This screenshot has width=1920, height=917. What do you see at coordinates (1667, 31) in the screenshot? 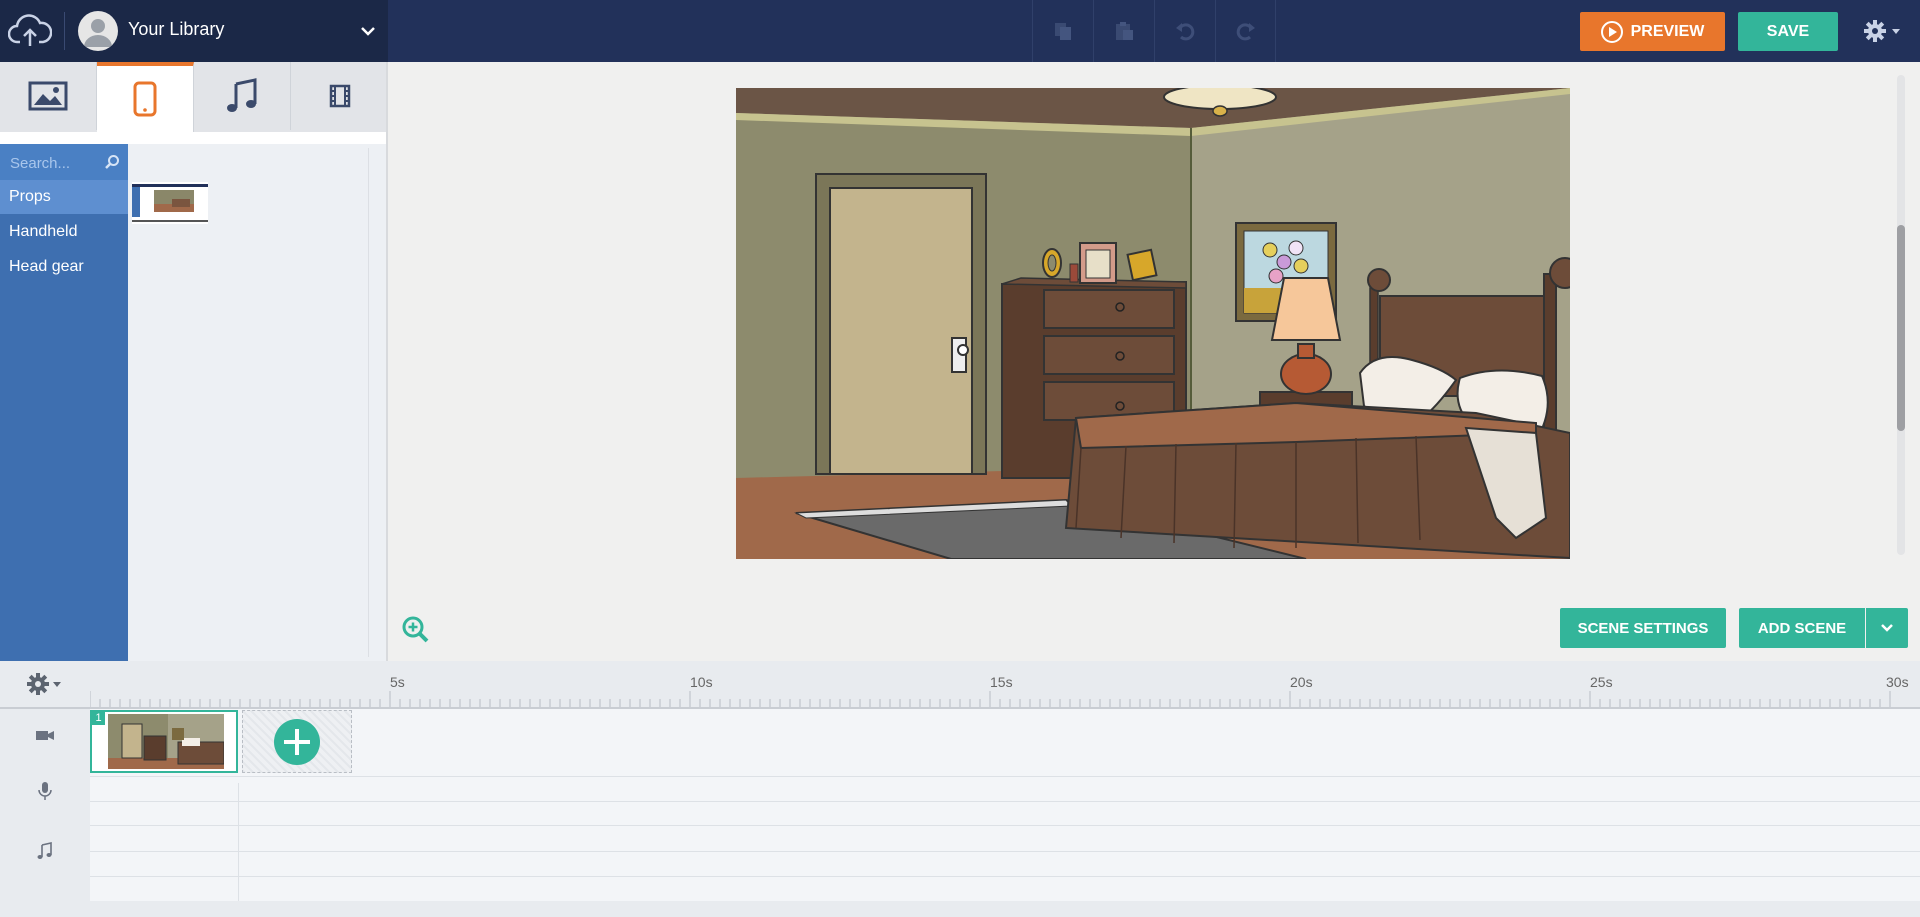
I see `preview-label: PREVIEW` at bounding box center [1667, 31].